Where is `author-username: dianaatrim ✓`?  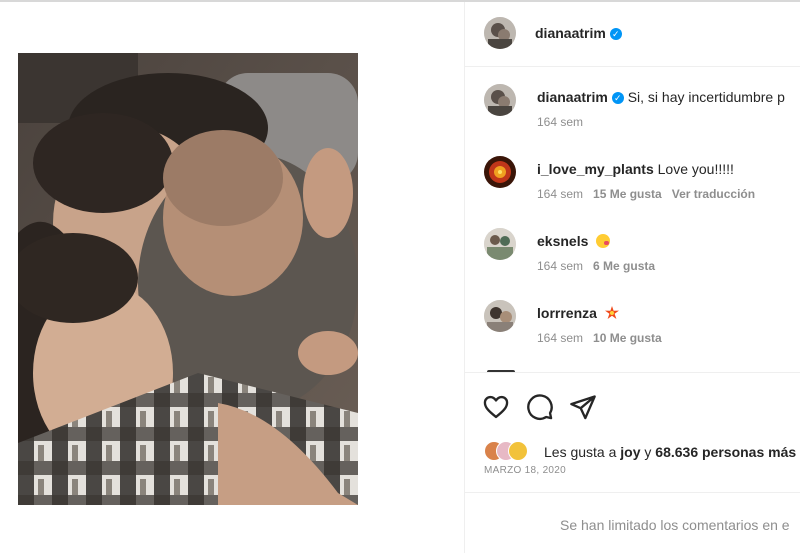 author-username: dianaatrim ✓ is located at coordinates (578, 33).